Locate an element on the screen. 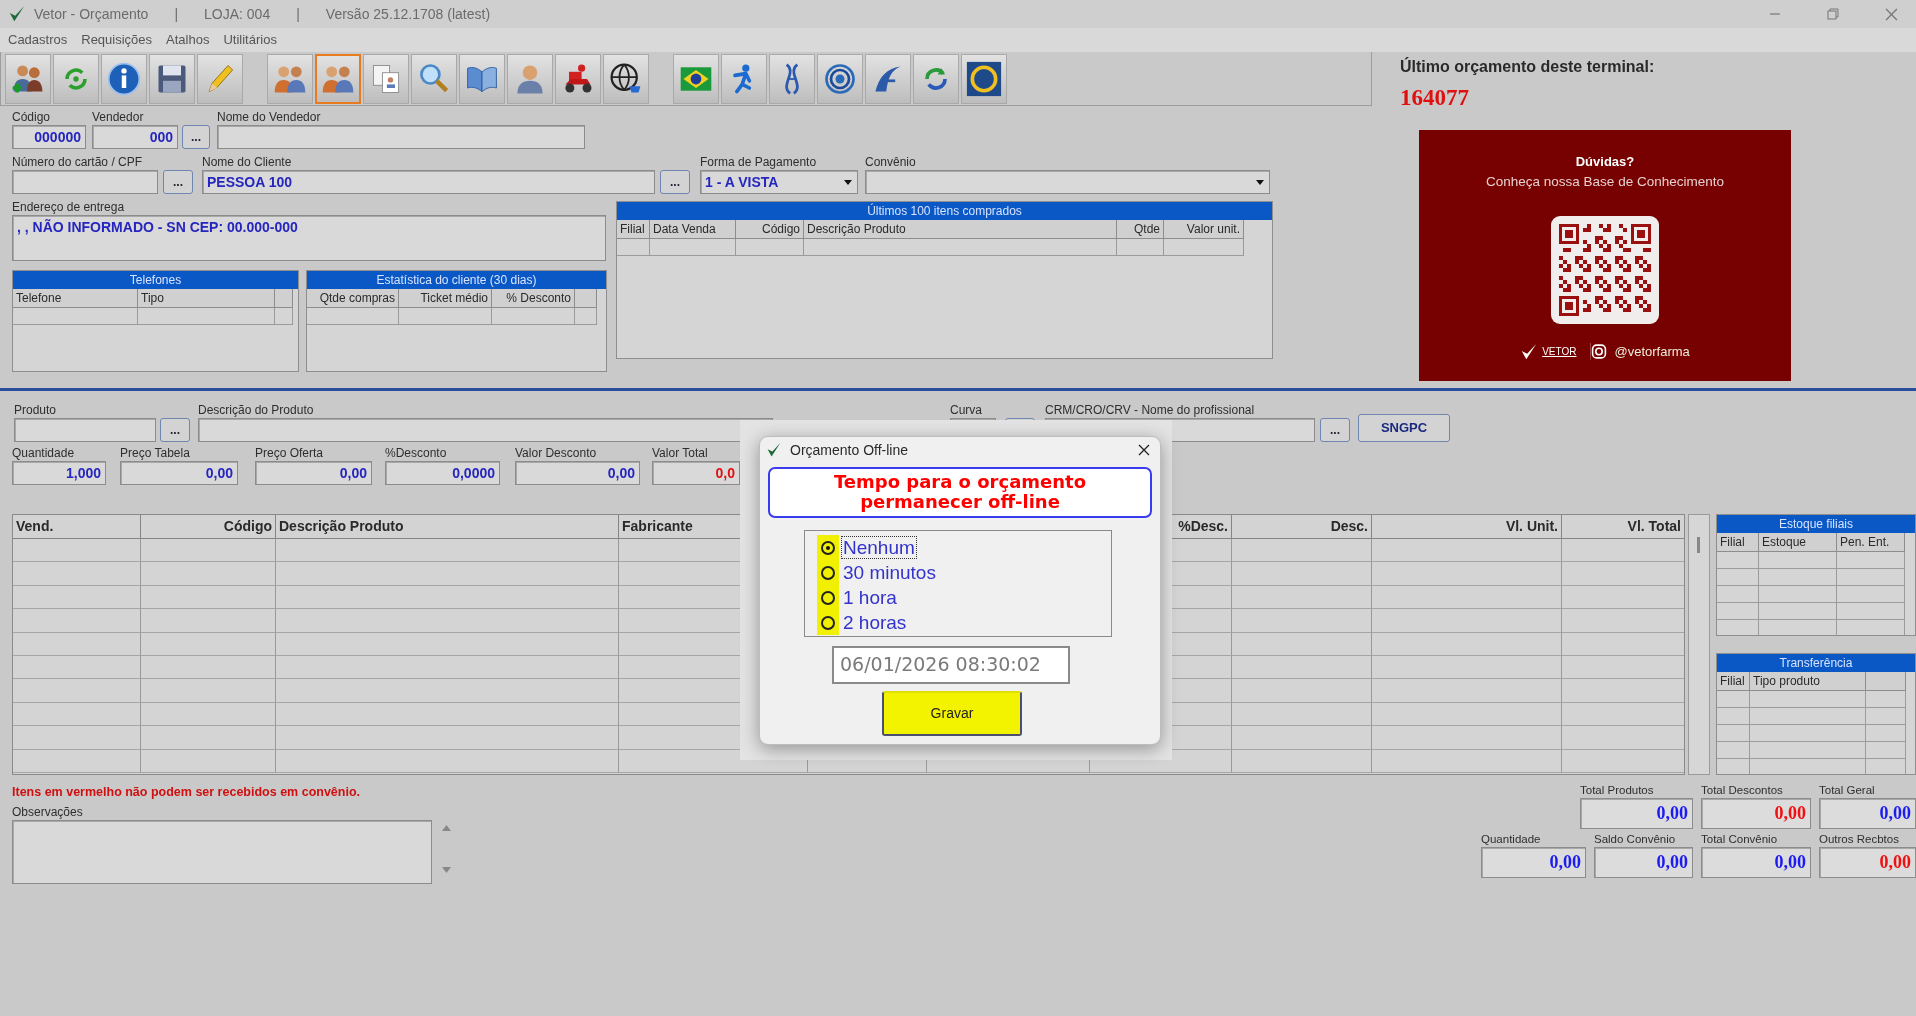 Image resolution: width=1916 pixels, height=1016 pixels. column-header: Tipo is located at coordinates (206, 298).